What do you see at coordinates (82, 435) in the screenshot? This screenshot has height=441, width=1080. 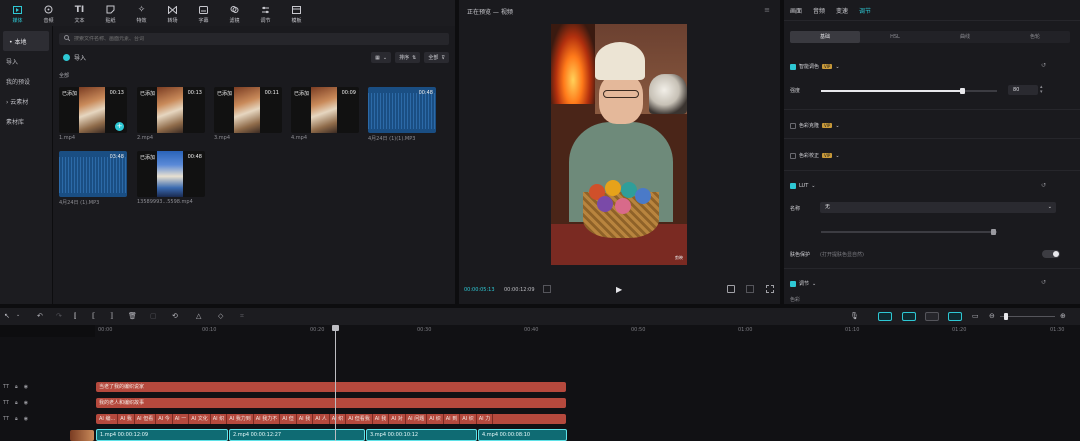 I see `cover-thumbnail` at bounding box center [82, 435].